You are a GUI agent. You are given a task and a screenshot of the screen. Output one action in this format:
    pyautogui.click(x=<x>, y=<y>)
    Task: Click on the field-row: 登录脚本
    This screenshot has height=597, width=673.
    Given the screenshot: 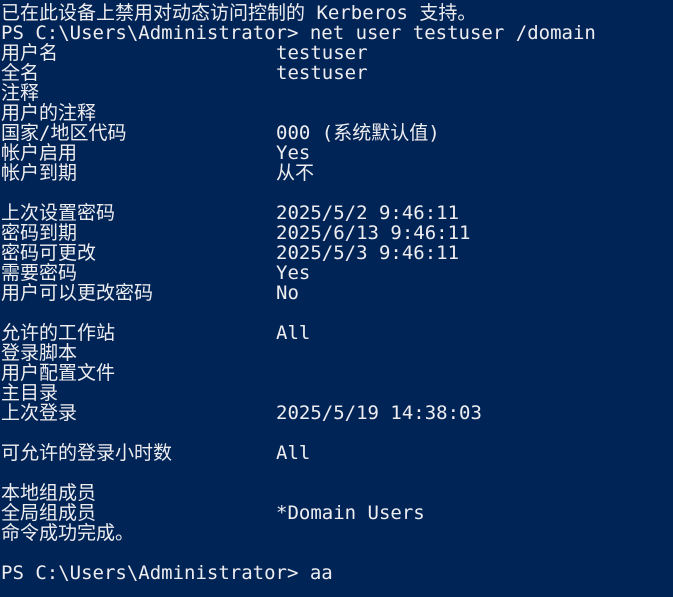 What is the action you would take?
    pyautogui.click(x=336, y=353)
    